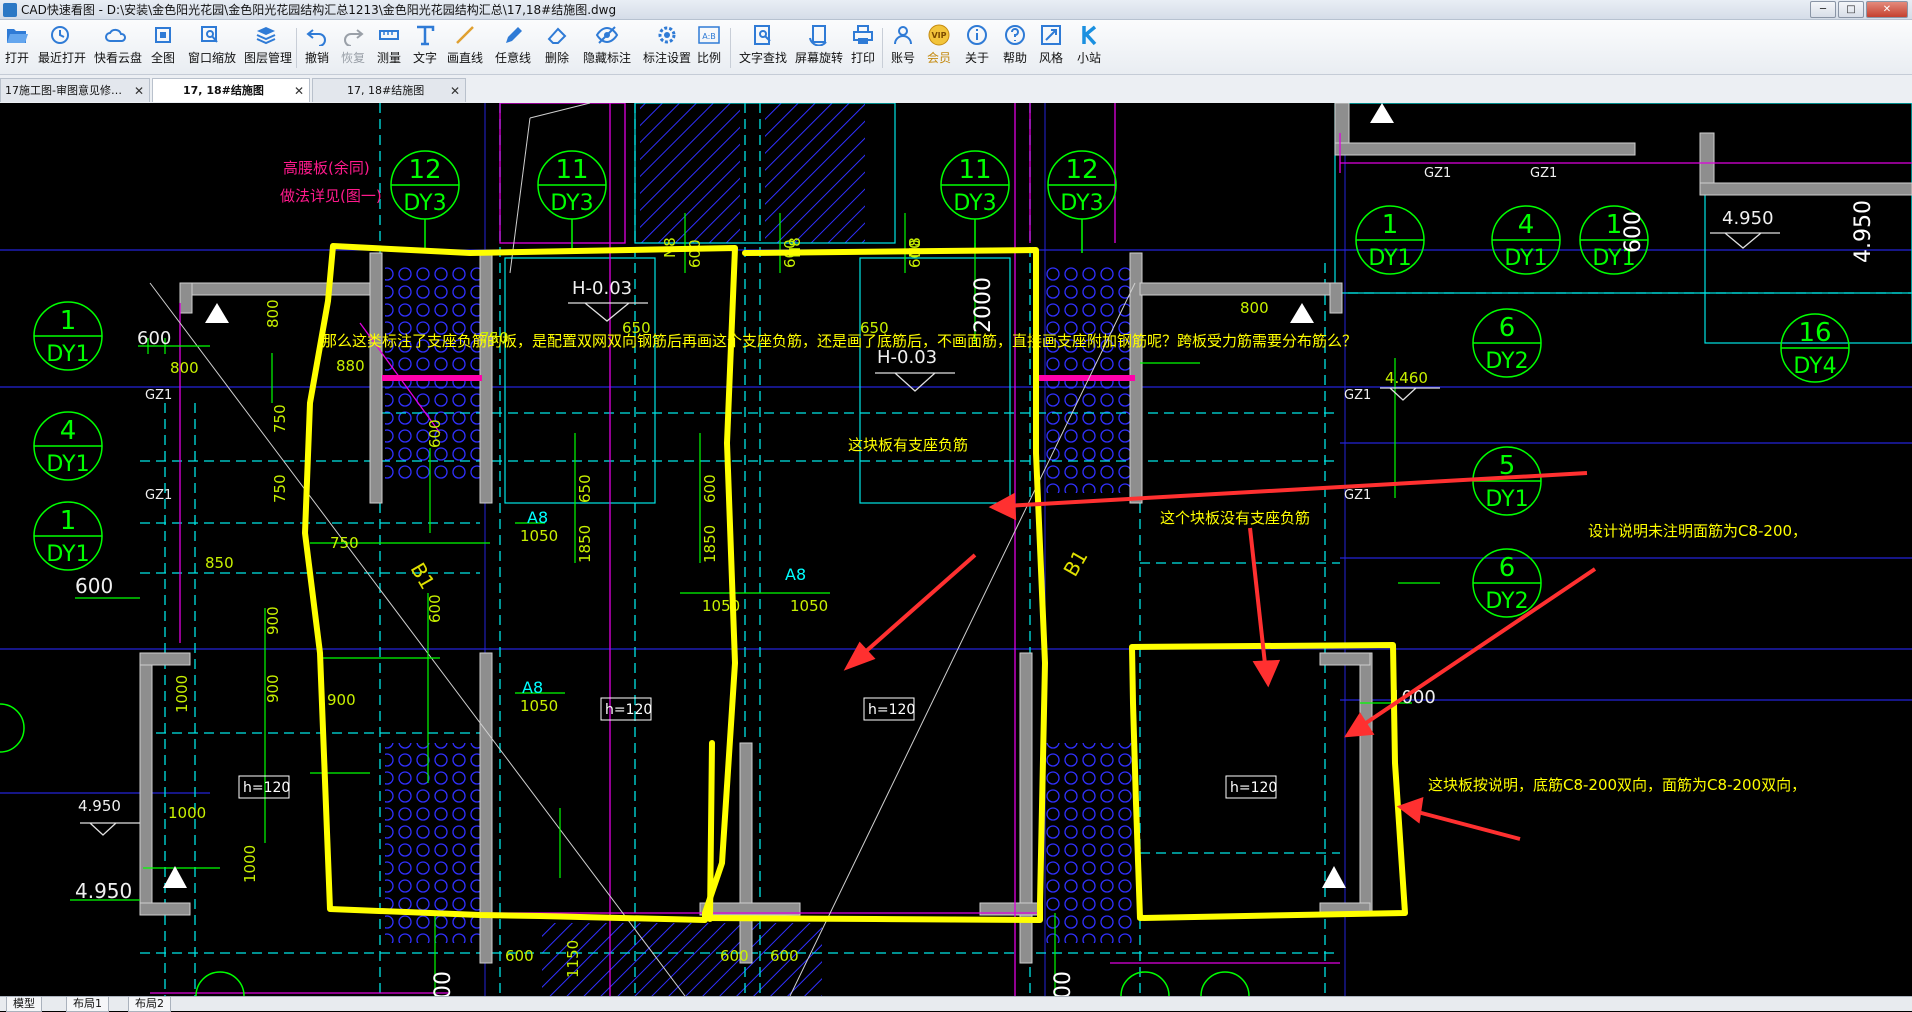 This screenshot has width=1912, height=1012. What do you see at coordinates (75, 90) in the screenshot?
I see `tab-document-1: 17施工图-审图意见修… ✕` at bounding box center [75, 90].